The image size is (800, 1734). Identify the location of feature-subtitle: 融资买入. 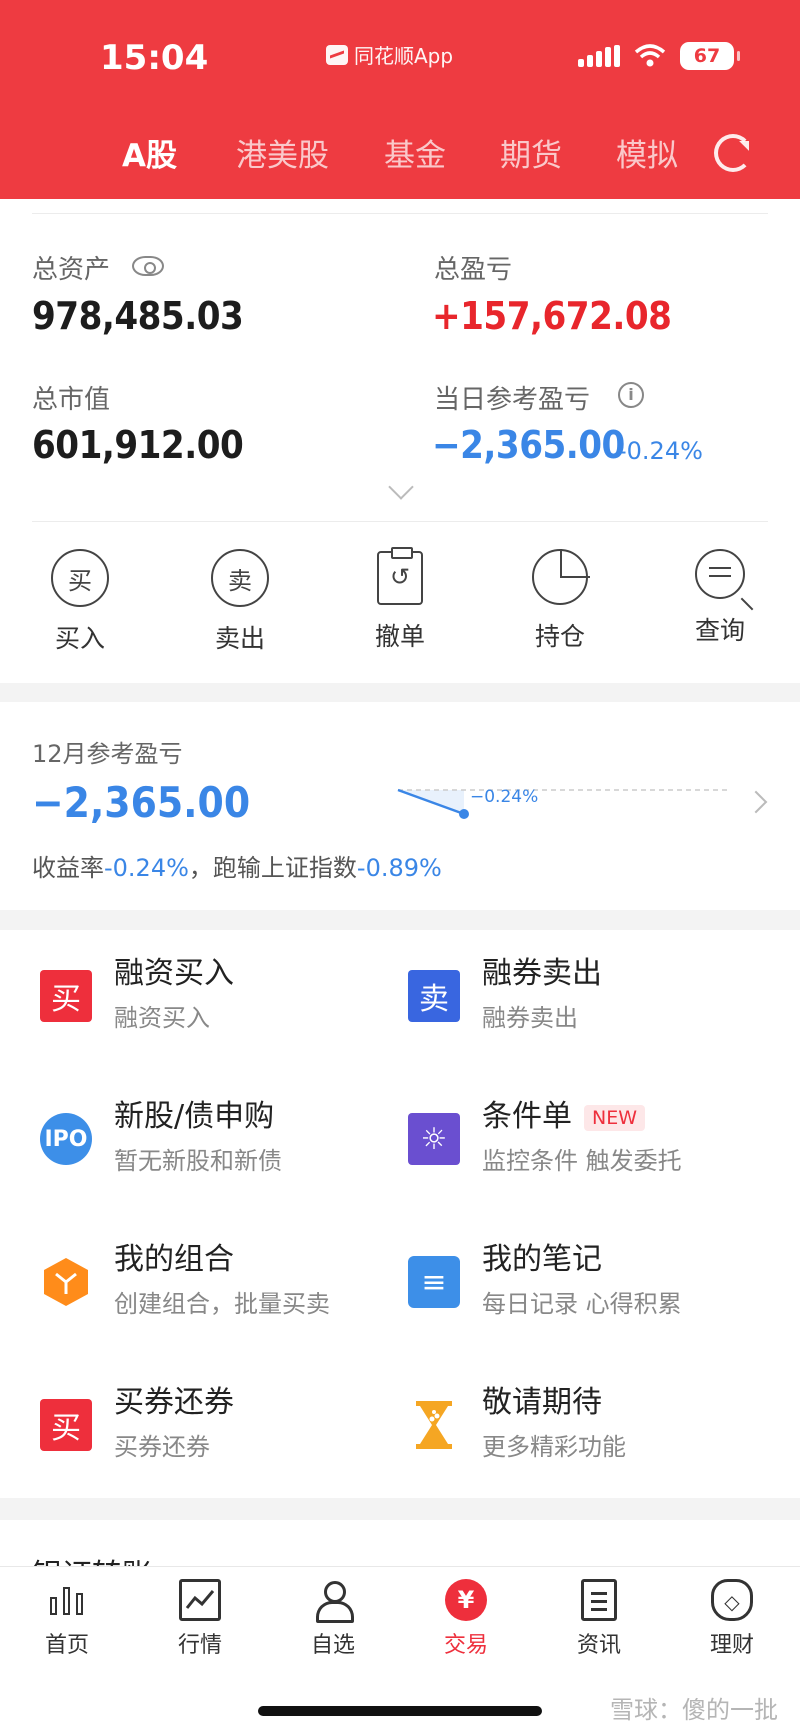
(162, 1018).